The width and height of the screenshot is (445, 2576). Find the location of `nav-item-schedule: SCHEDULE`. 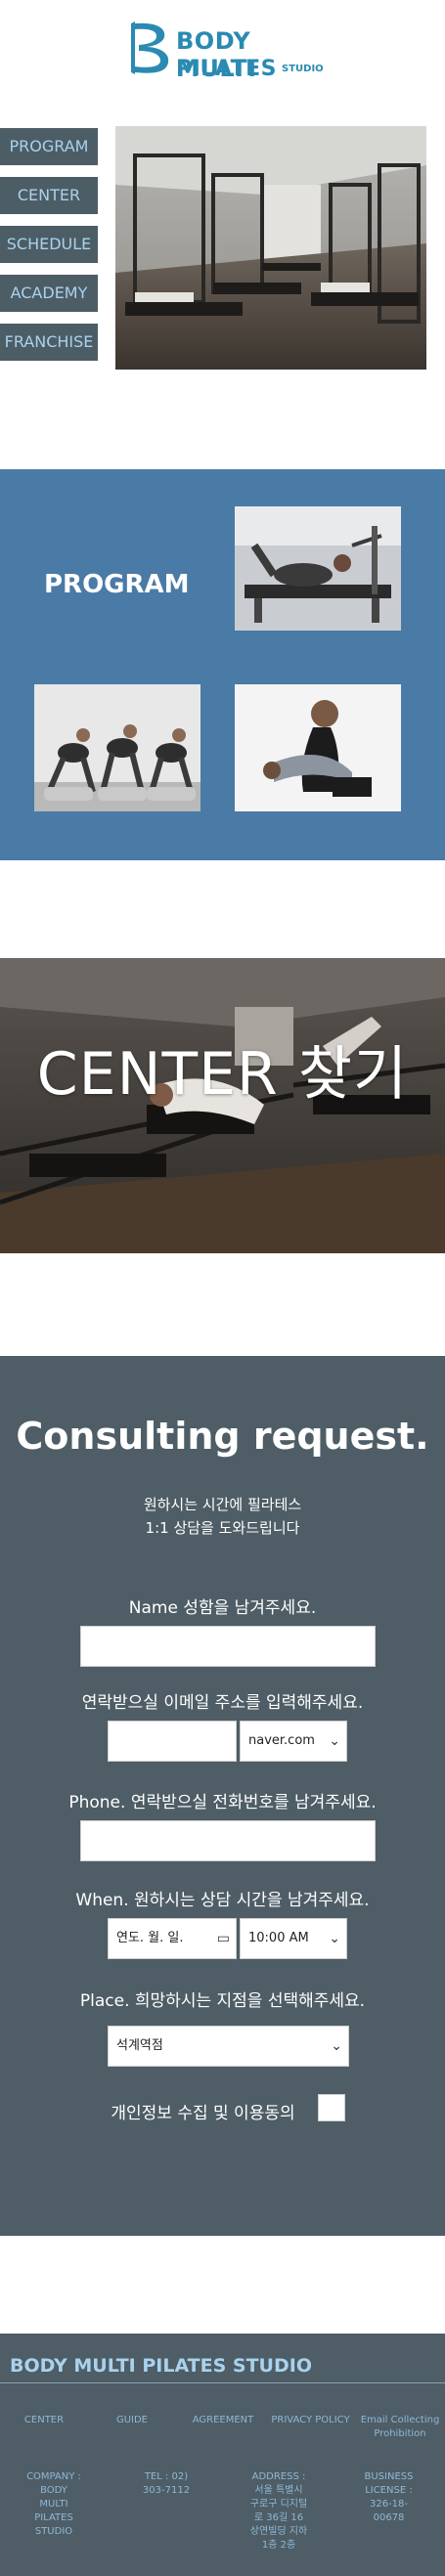

nav-item-schedule: SCHEDULE is located at coordinates (49, 244).